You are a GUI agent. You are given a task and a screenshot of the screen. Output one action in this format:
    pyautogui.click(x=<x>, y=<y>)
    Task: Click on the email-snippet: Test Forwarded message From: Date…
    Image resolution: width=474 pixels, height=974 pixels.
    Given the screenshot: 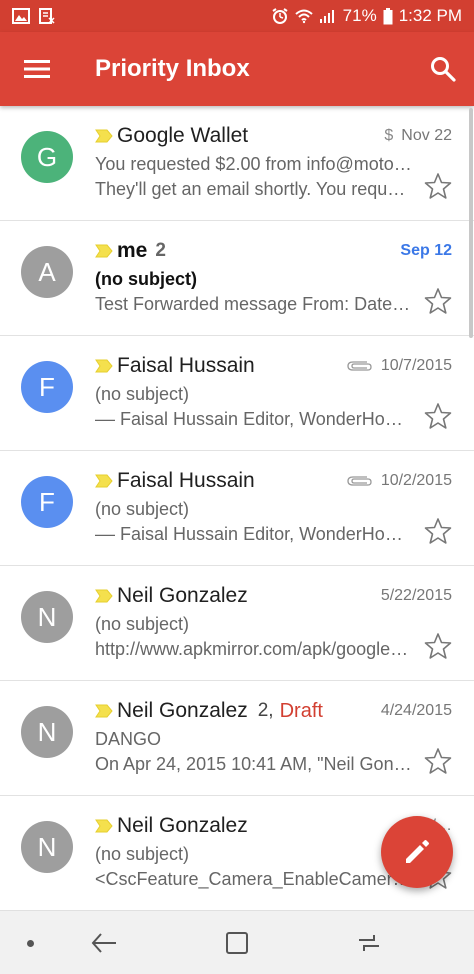 What is the action you would take?
    pyautogui.click(x=253, y=304)
    